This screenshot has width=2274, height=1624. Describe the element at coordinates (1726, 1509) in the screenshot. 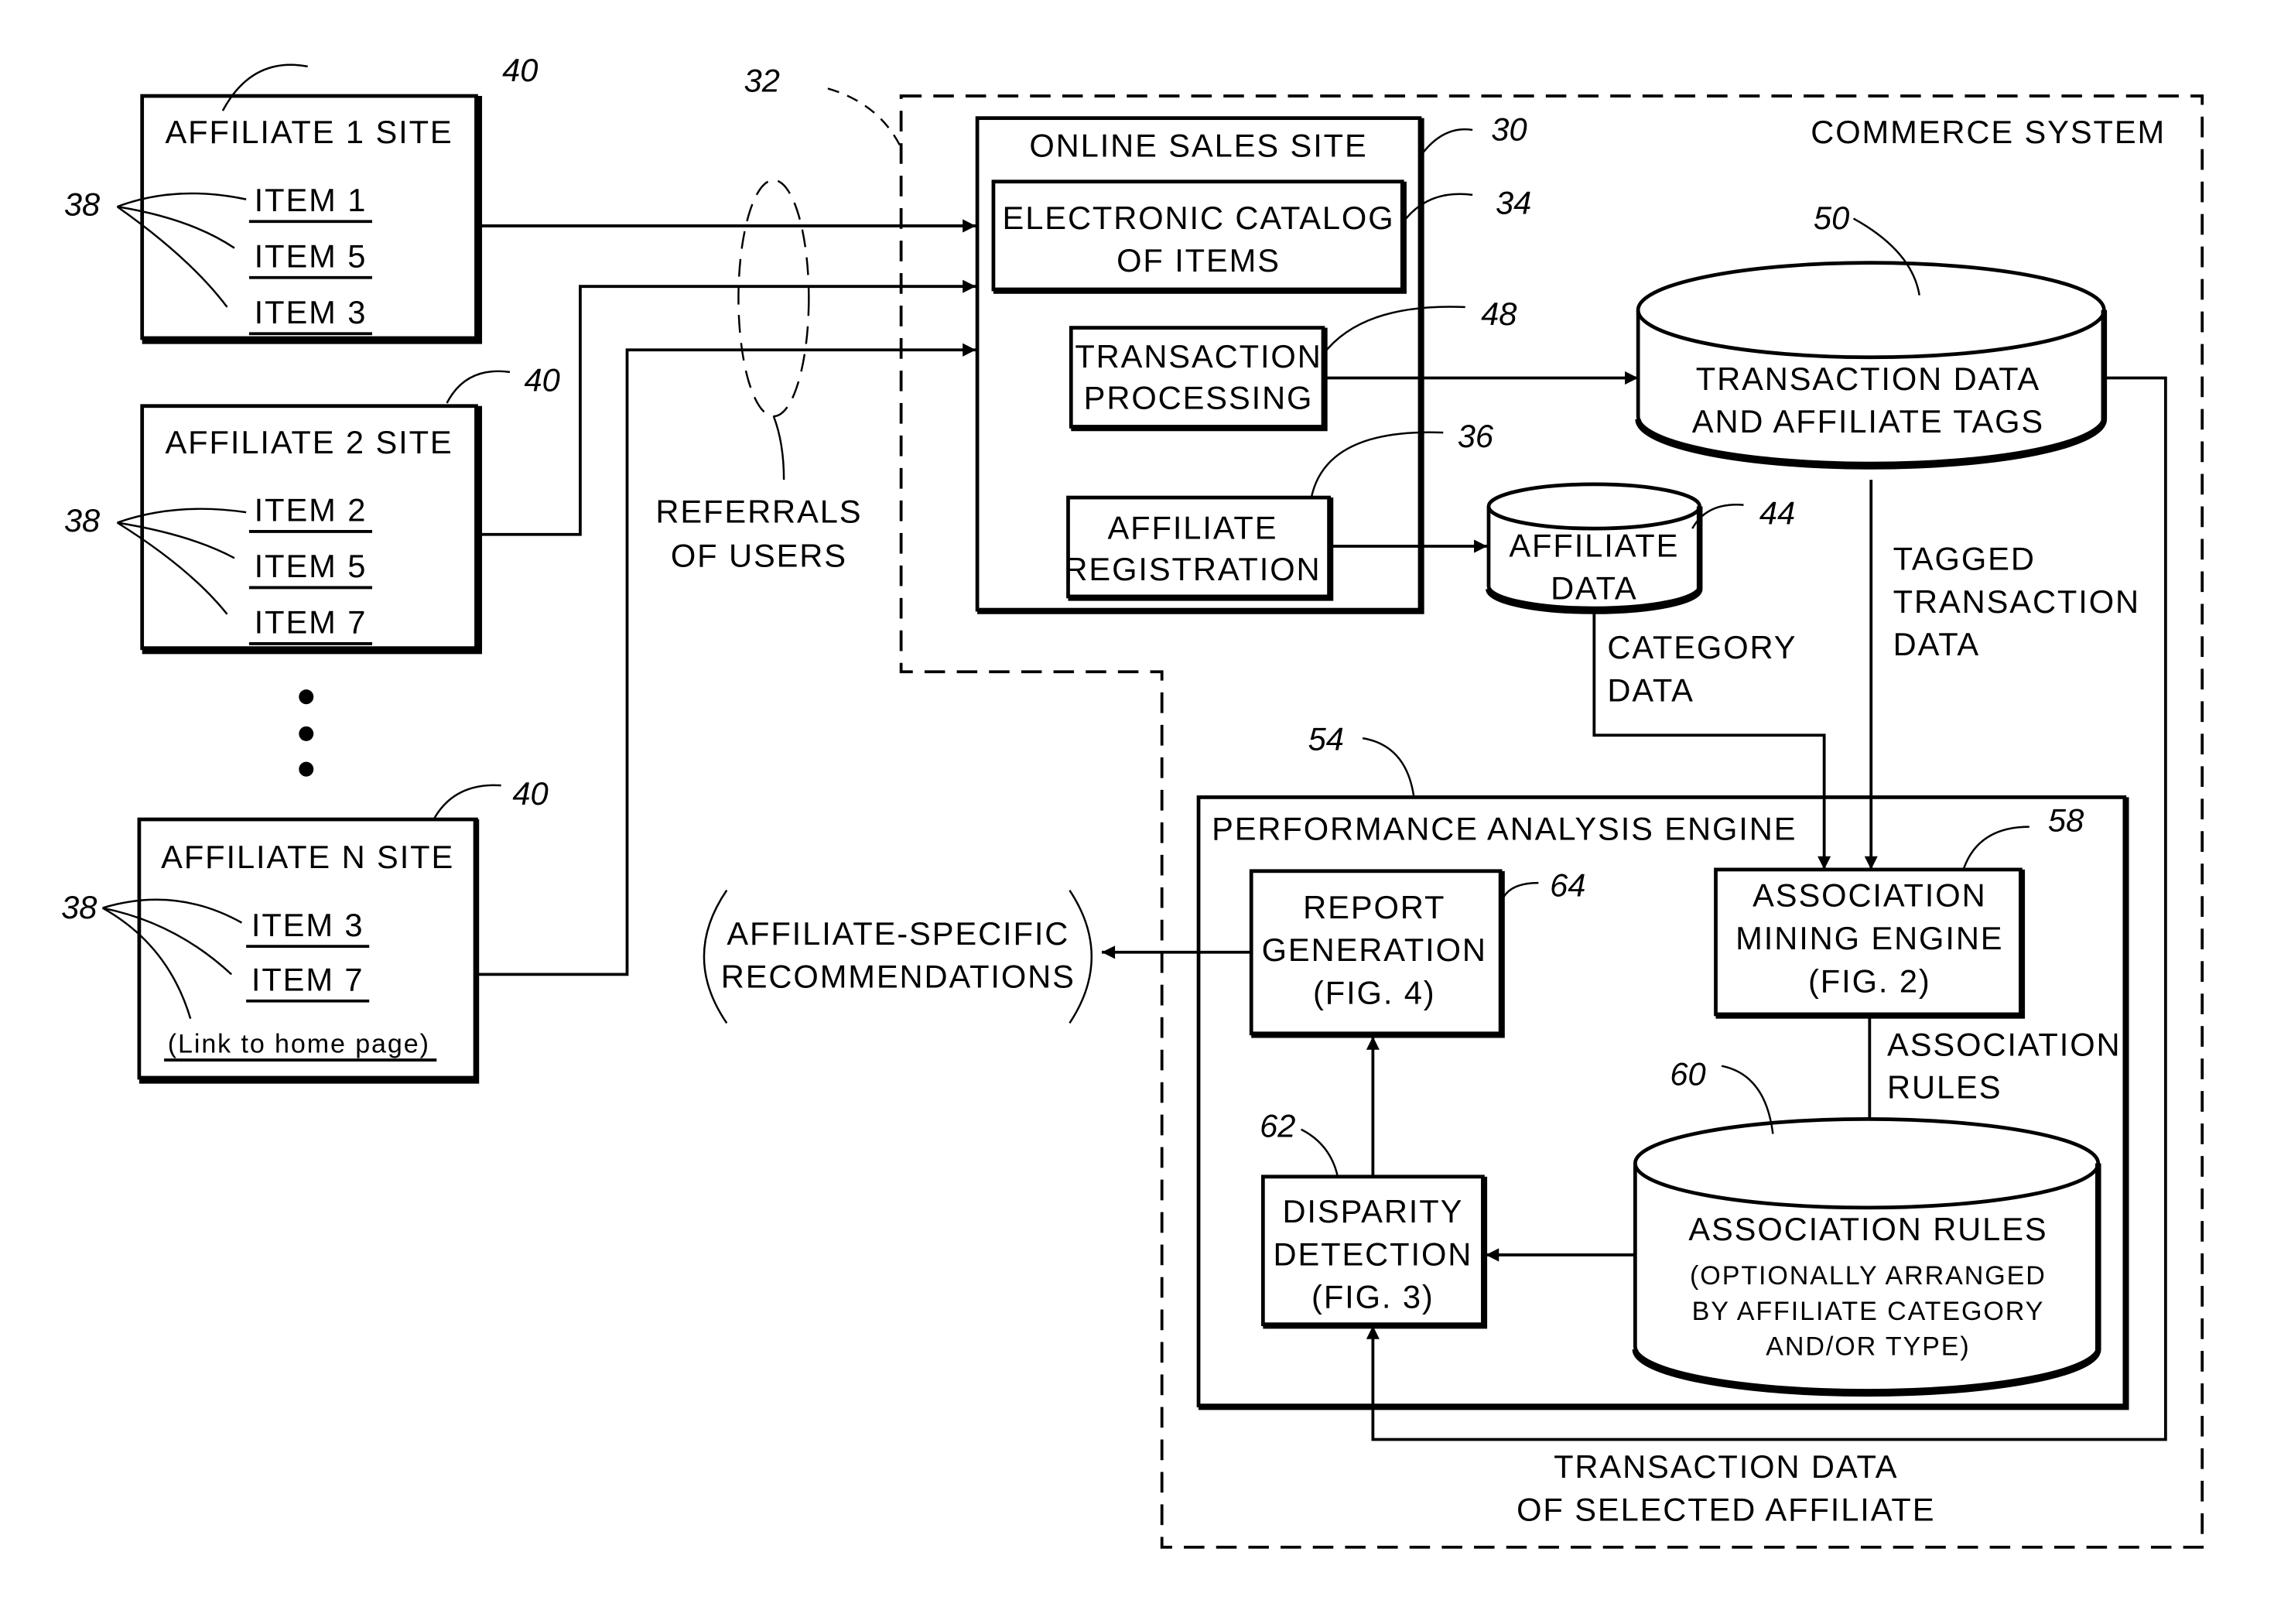

I see `selected-data-label: OF SELECTED AFFILIATE` at that location.